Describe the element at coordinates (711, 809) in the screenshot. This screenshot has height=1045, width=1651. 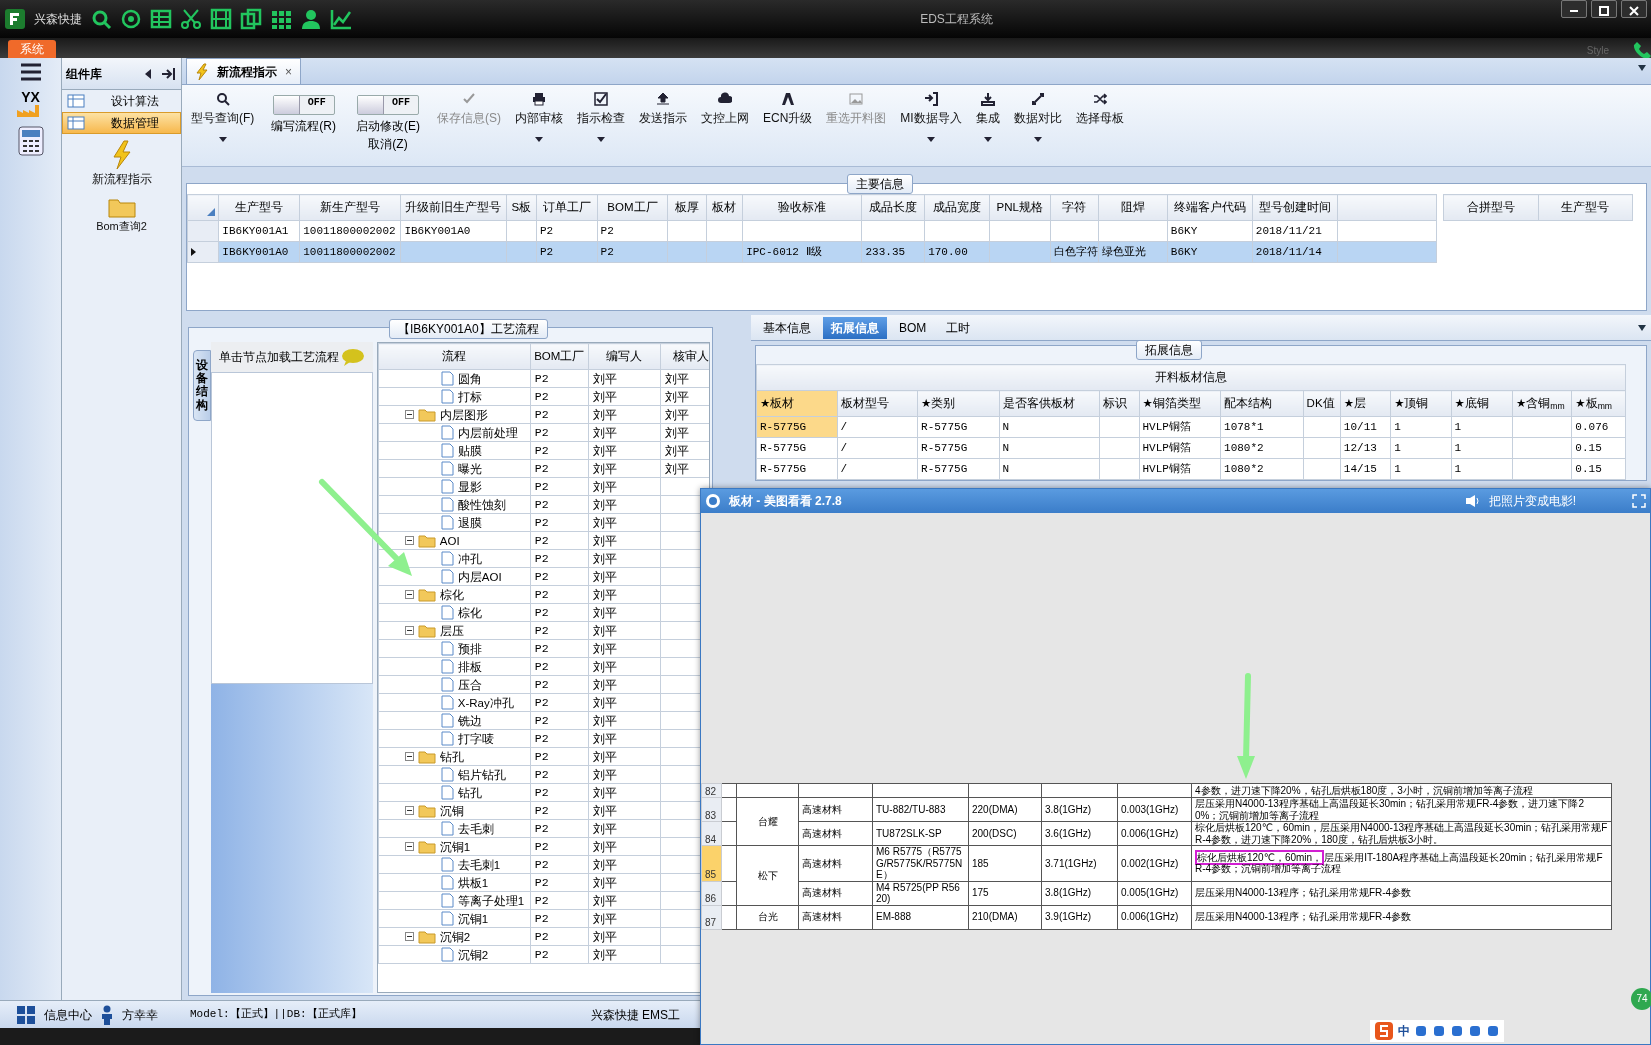
I see `row-number: 83` at that location.